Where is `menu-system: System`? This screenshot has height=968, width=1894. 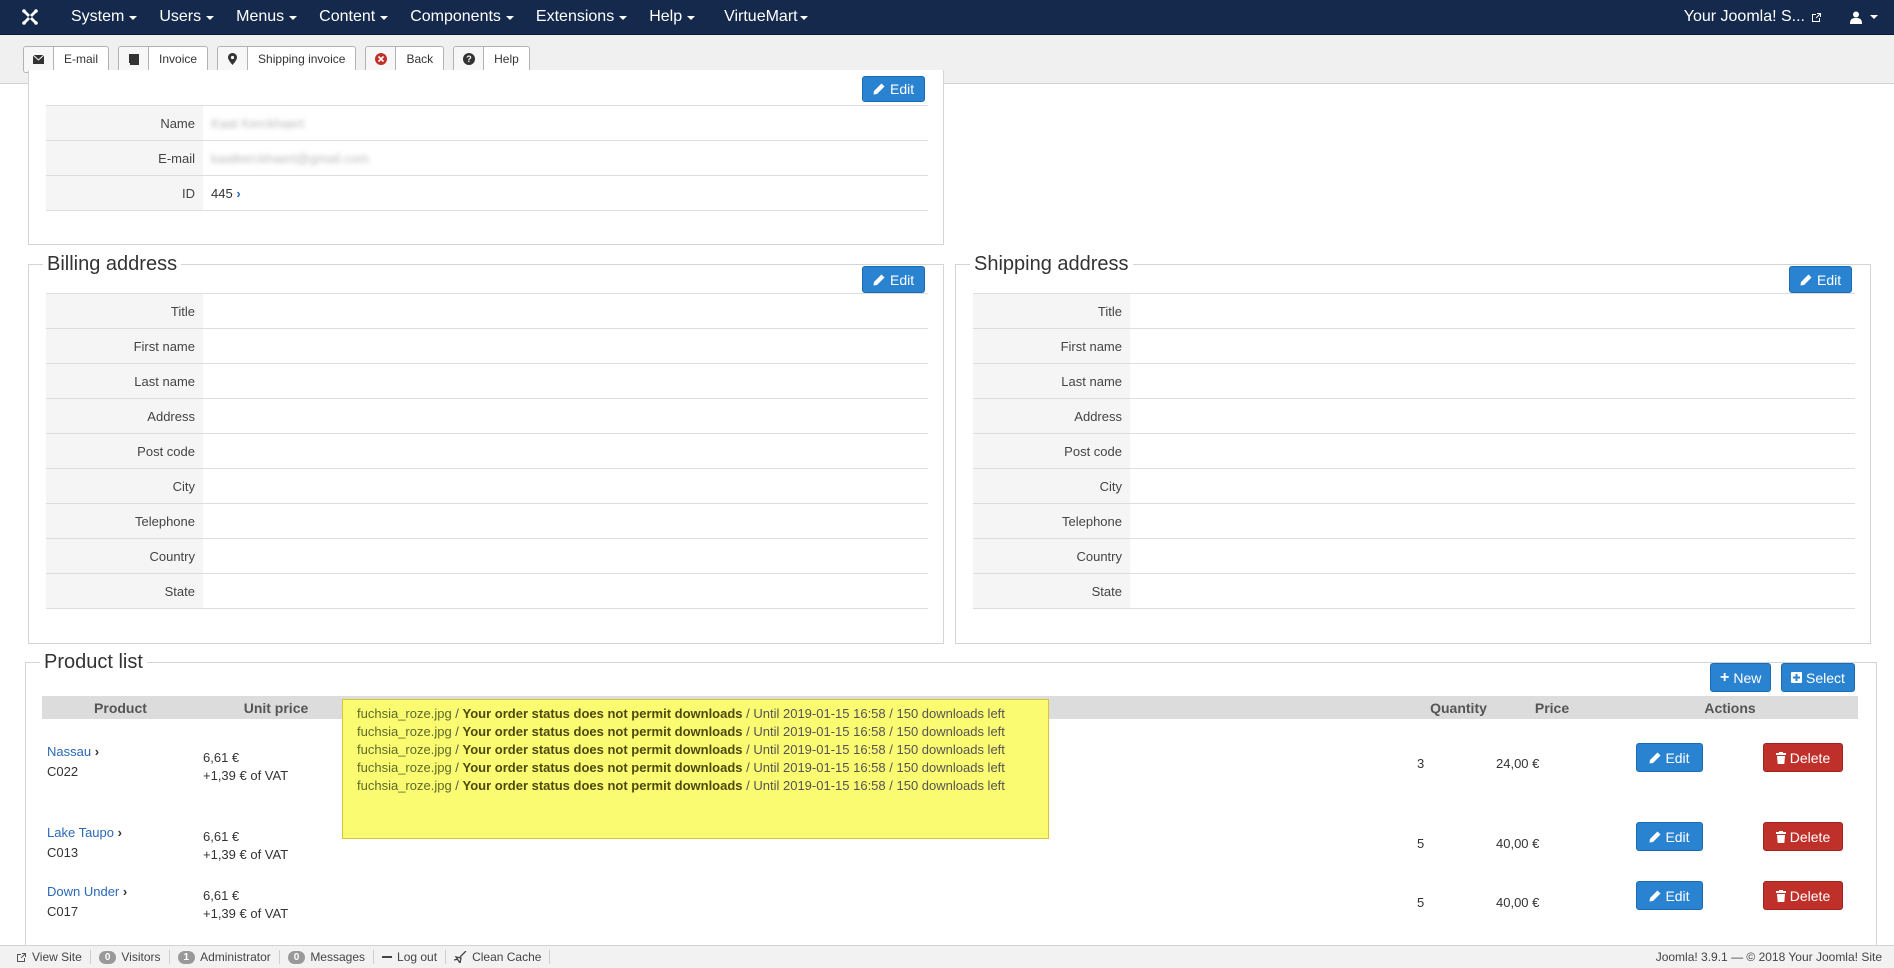
menu-system: System is located at coordinates (104, 17).